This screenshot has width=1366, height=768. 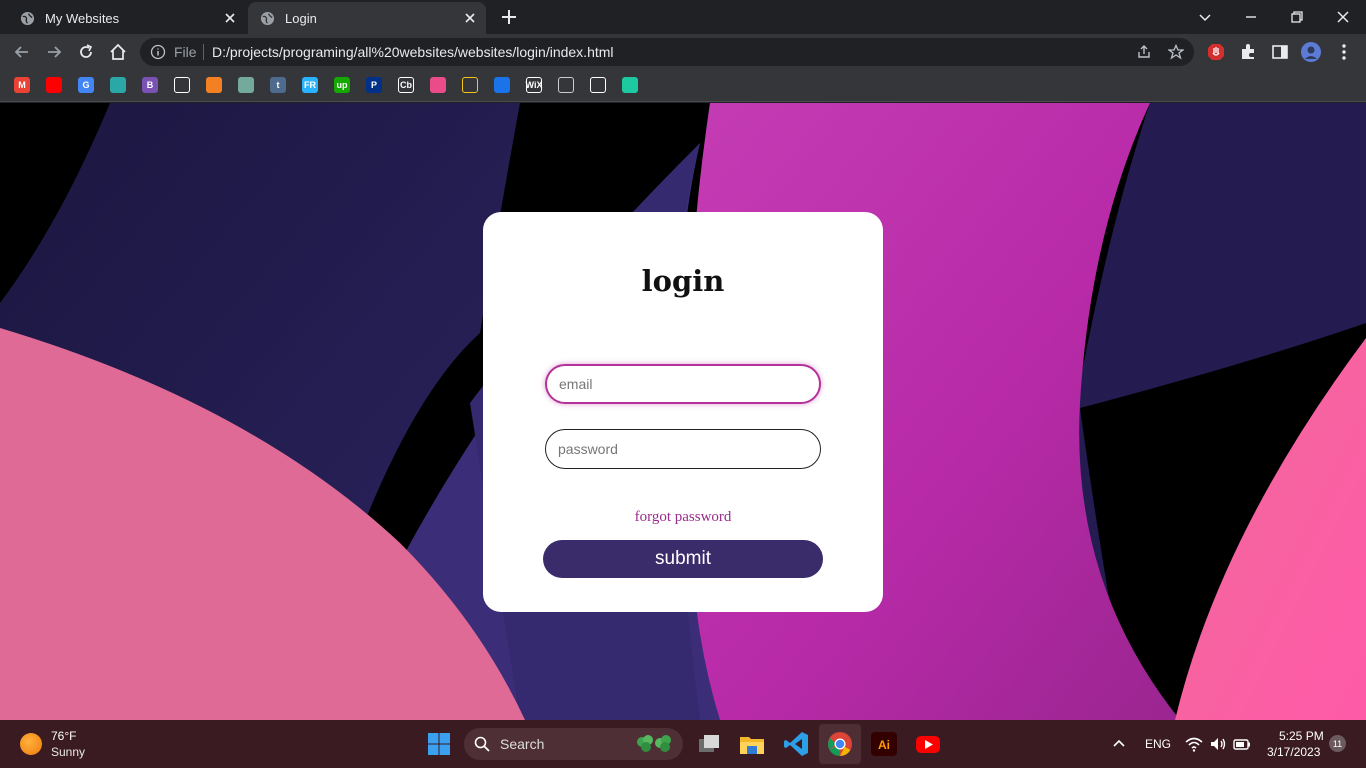 What do you see at coordinates (203, 52) in the screenshot?
I see `divider` at bounding box center [203, 52].